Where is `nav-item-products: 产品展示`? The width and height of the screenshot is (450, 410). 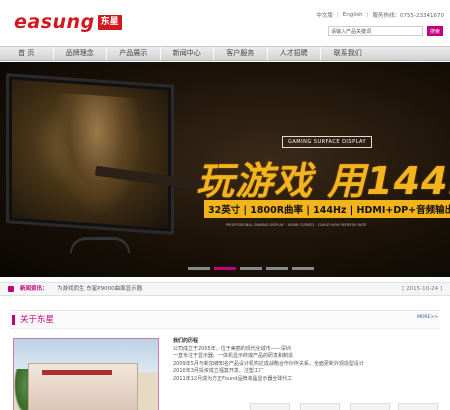
nav-item-products: 产品展示 is located at coordinates (134, 53).